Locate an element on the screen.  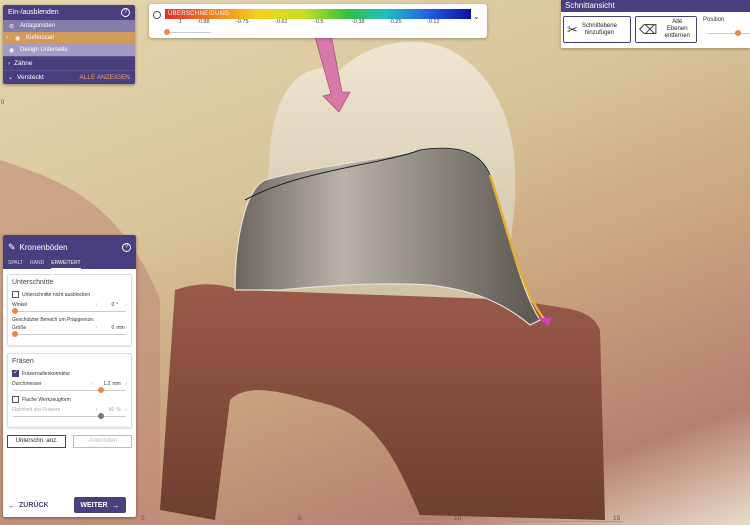
back-button: ← ZURÜCK is located at coordinates (28, 505).